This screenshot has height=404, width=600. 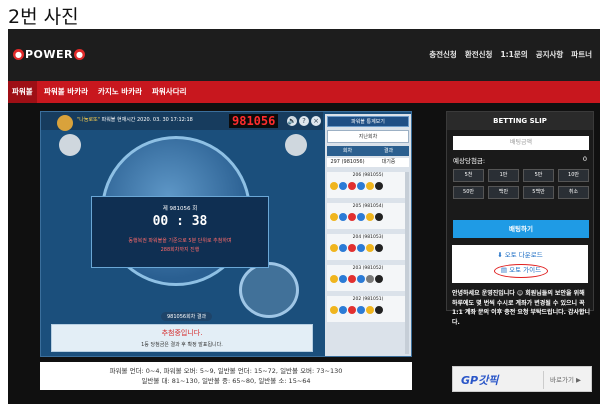 What do you see at coordinates (368, 151) in the screenshot?
I see `history-header: 회차 결과` at bounding box center [368, 151].